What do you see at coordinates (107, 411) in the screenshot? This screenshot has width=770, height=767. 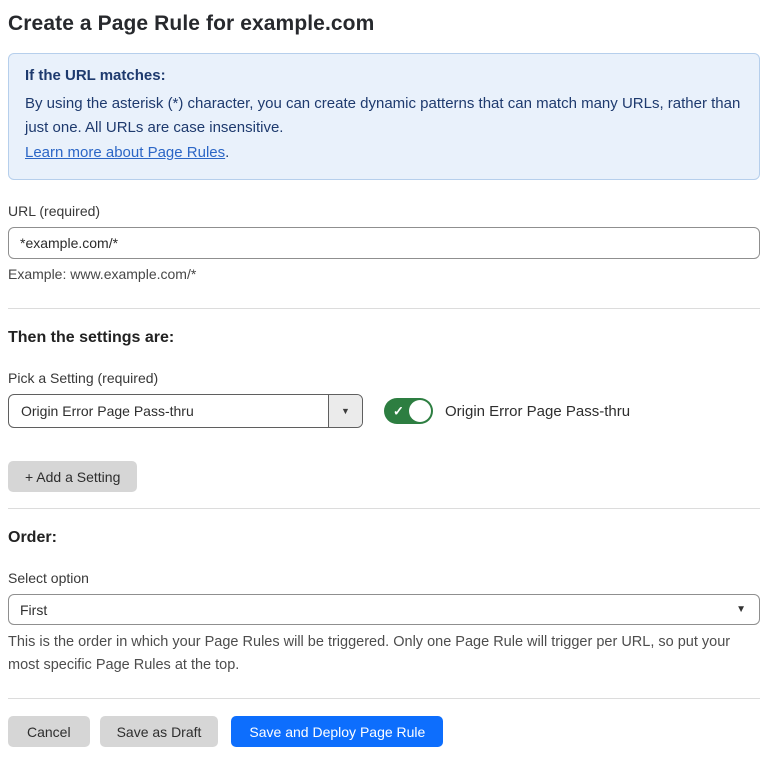 I see `setting-select-value: Origin Error Page Pass-thru` at bounding box center [107, 411].